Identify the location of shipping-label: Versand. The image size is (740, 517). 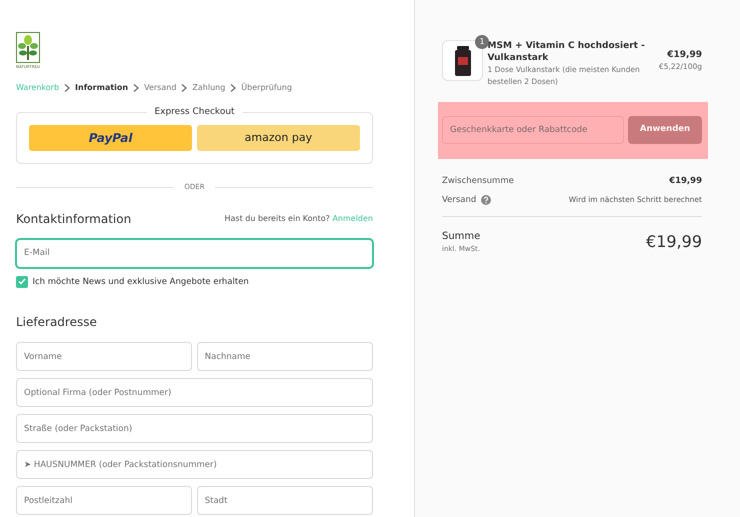
(459, 200).